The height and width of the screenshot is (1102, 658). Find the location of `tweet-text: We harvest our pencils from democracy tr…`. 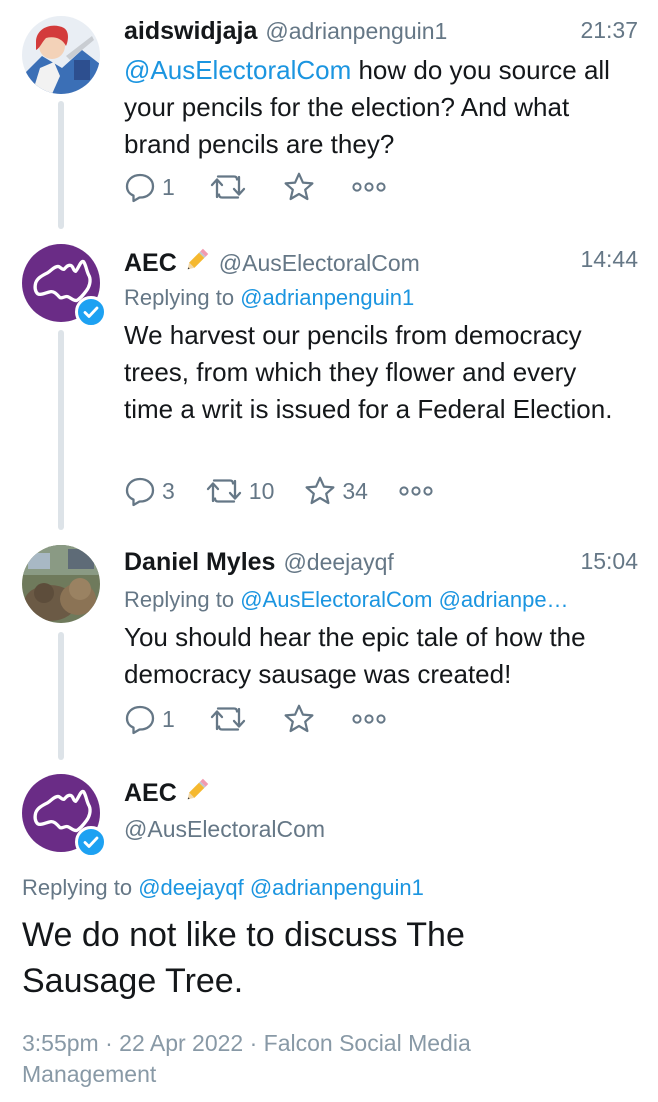

tweet-text: We harvest our pencils from democracy tr… is located at coordinates (368, 372).